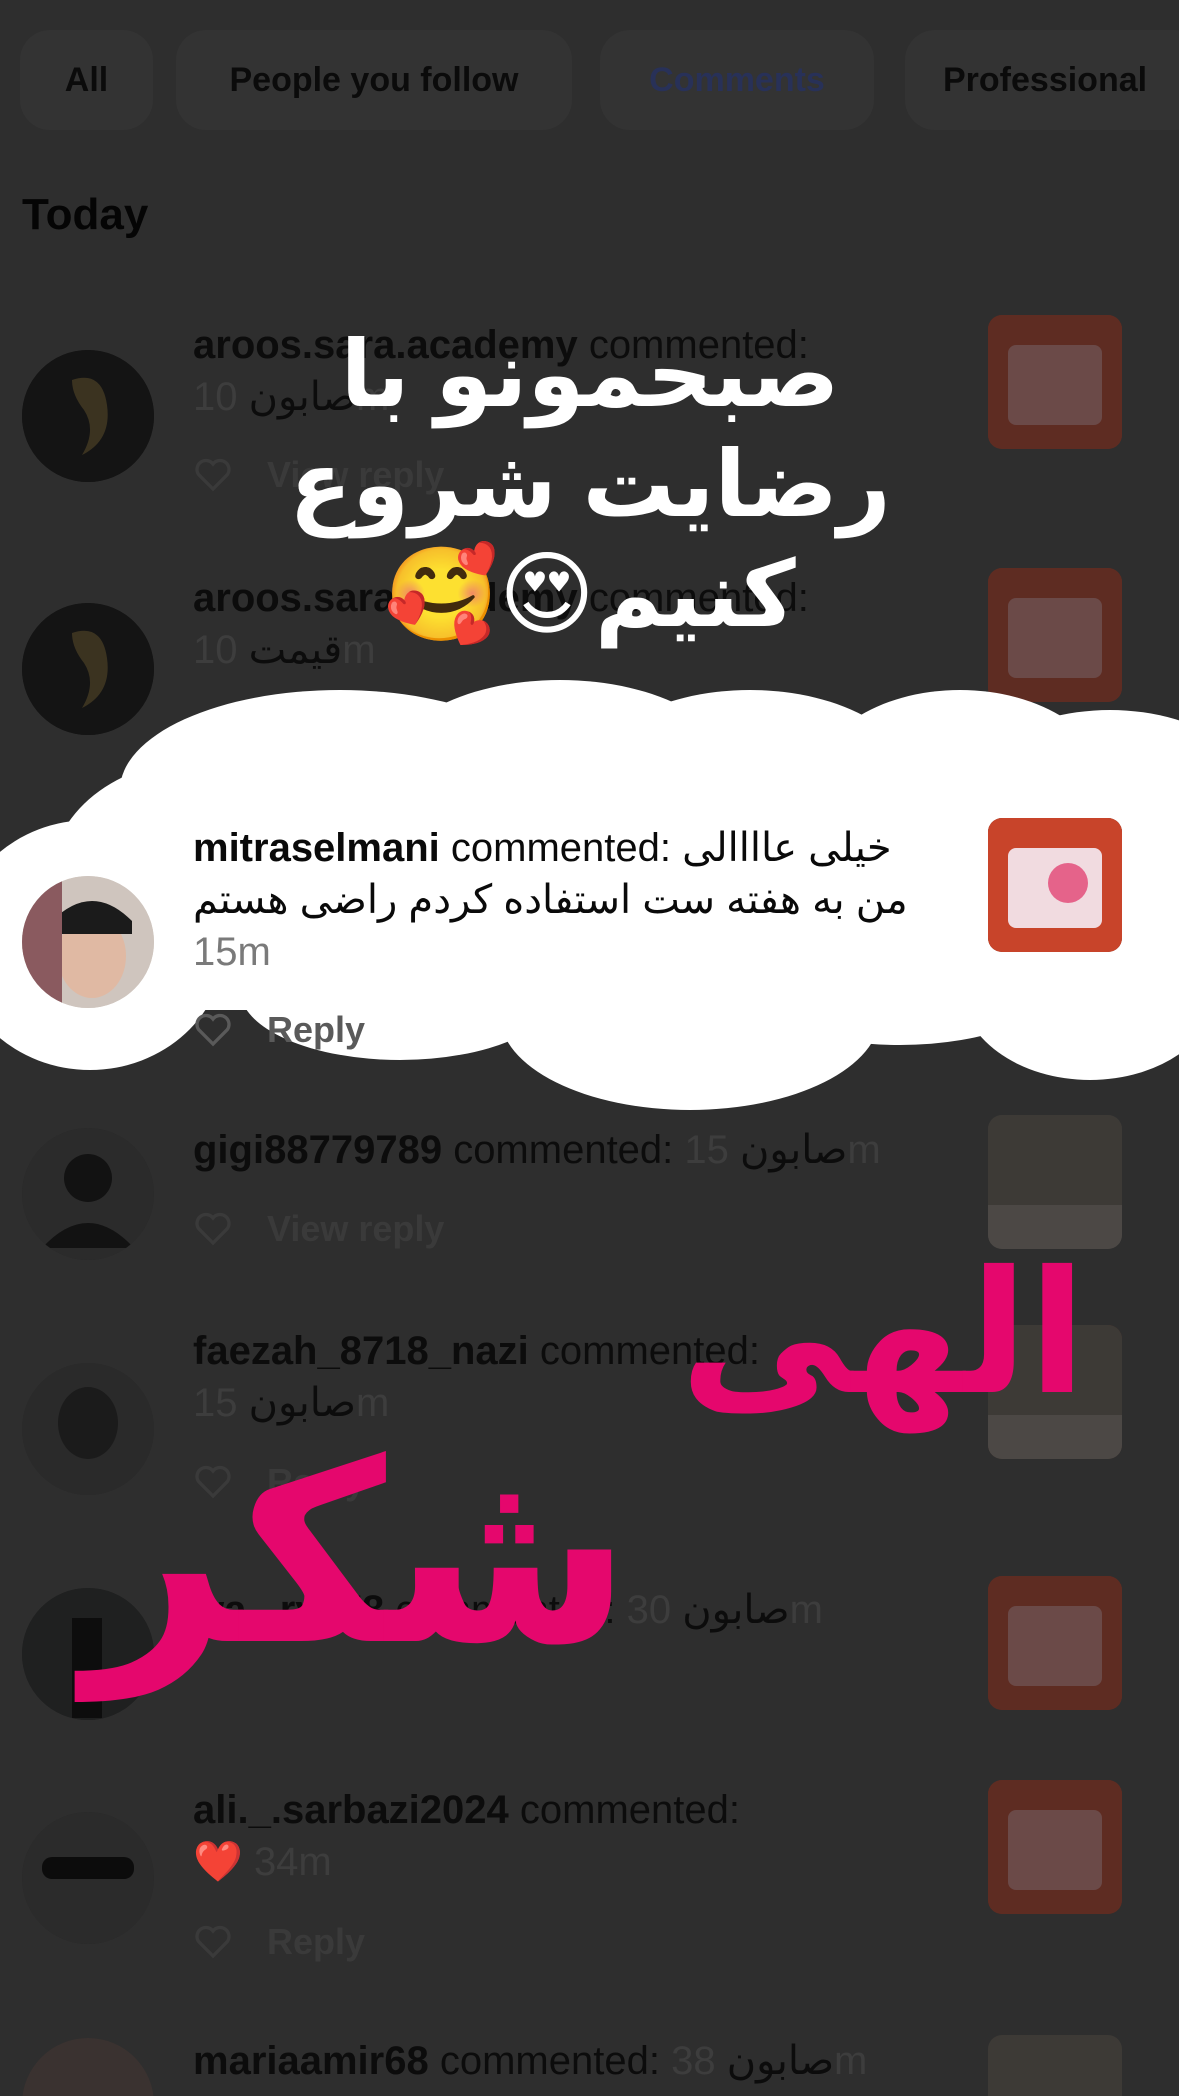 The image size is (1179, 2096). Describe the element at coordinates (737, 80) in the screenshot. I see `tab-comments: Comments` at that location.